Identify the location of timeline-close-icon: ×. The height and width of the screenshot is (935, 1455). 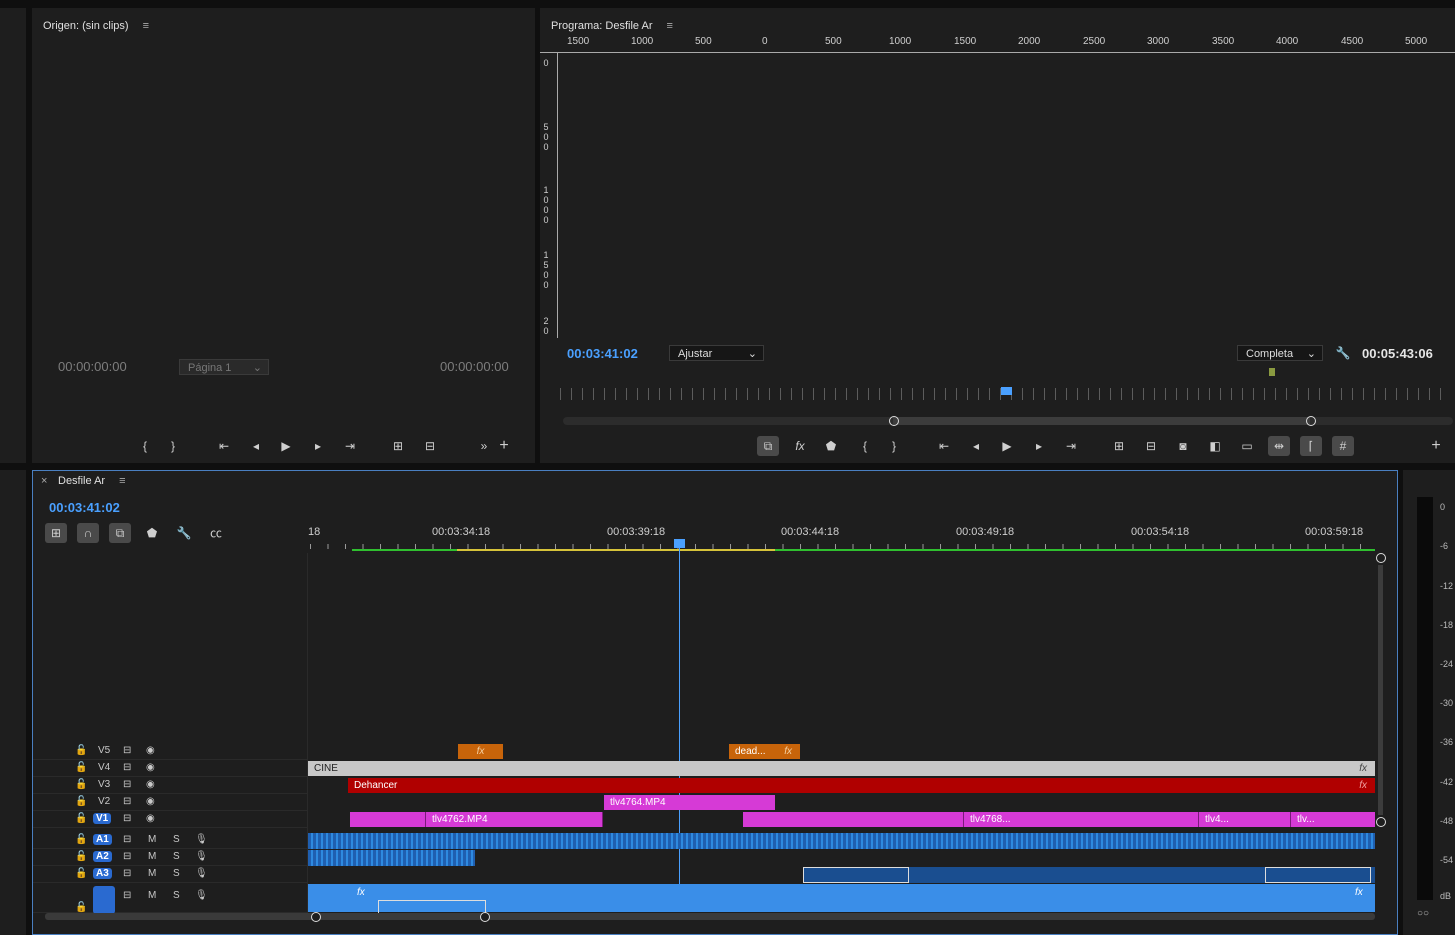
(44, 481).